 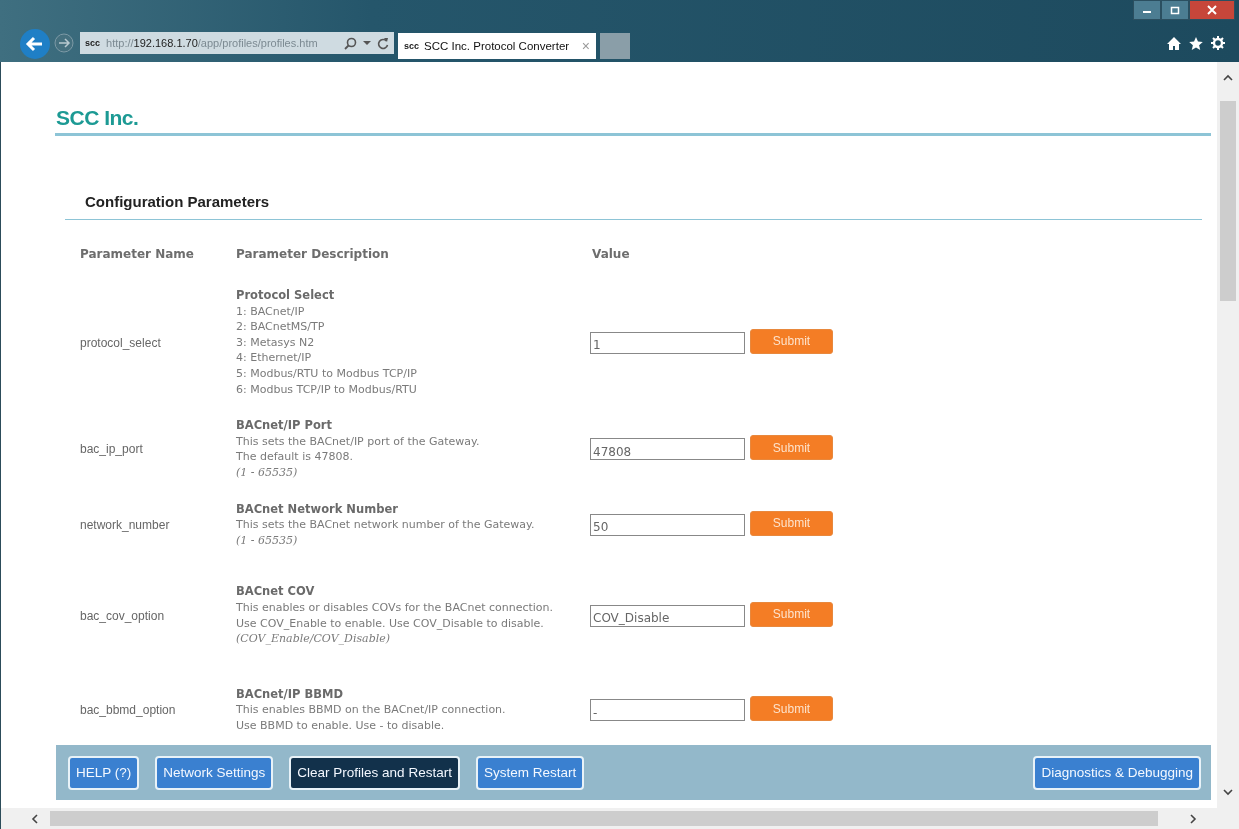 What do you see at coordinates (295, 457) in the screenshot?
I see `description-line: The default is 47808.` at bounding box center [295, 457].